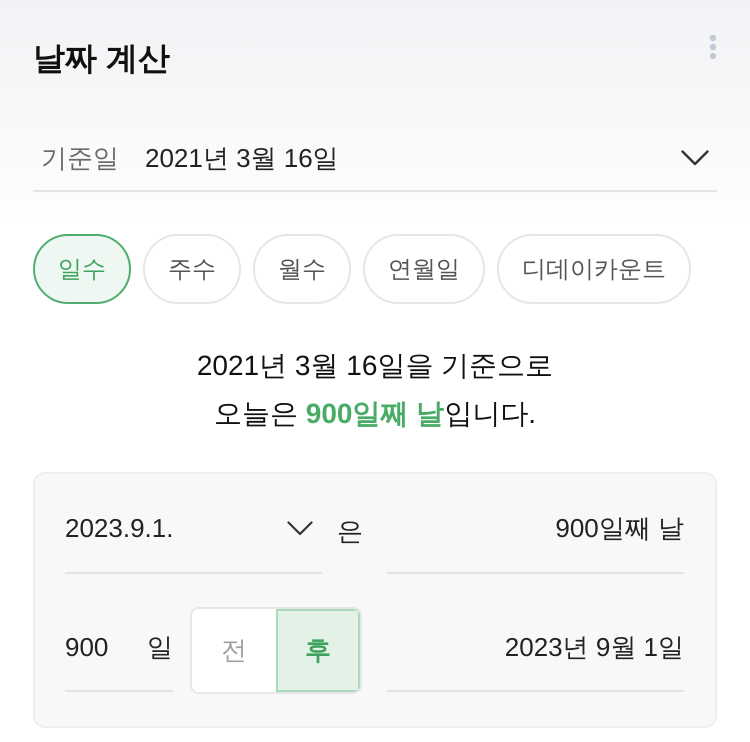 The width and height of the screenshot is (750, 742). What do you see at coordinates (535, 524) in the screenshot?
I see `result-field: 900일째 날` at bounding box center [535, 524].